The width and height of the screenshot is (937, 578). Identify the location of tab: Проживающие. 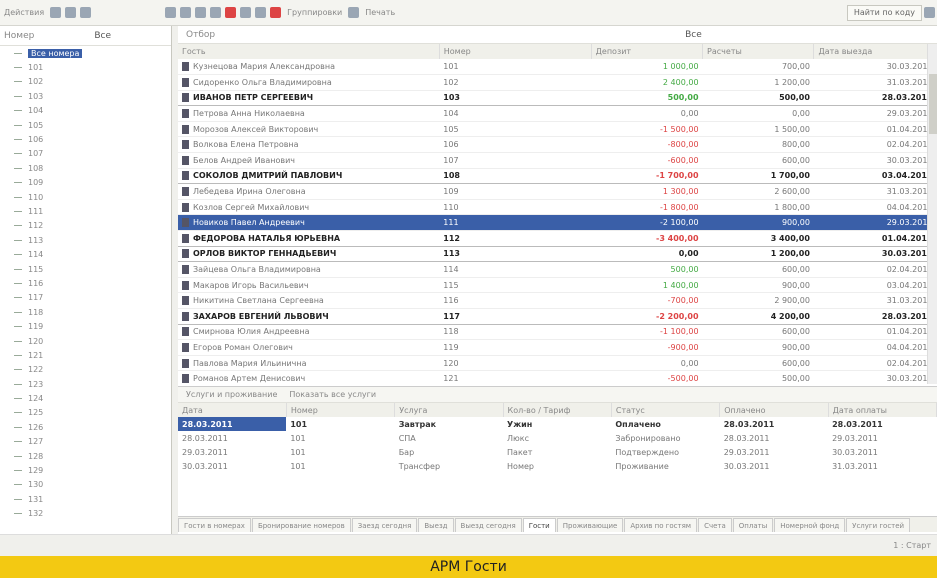
(590, 525).